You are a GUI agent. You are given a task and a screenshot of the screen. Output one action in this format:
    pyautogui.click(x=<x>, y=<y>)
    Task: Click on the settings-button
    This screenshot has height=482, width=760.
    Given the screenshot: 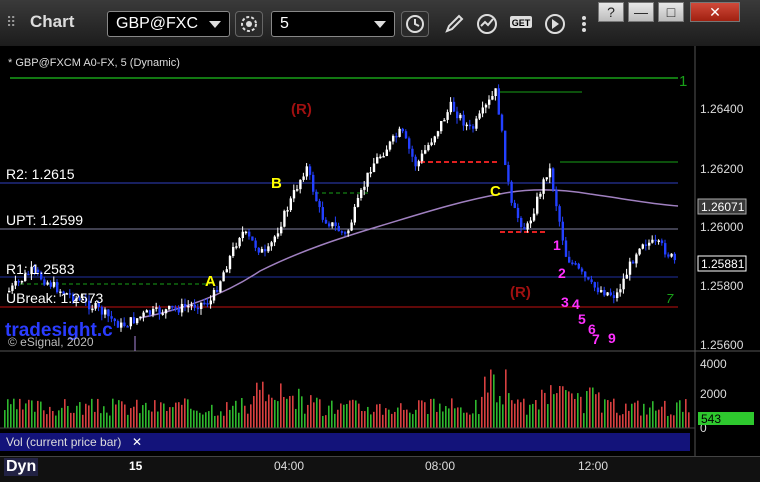 What is the action you would take?
    pyautogui.click(x=249, y=24)
    